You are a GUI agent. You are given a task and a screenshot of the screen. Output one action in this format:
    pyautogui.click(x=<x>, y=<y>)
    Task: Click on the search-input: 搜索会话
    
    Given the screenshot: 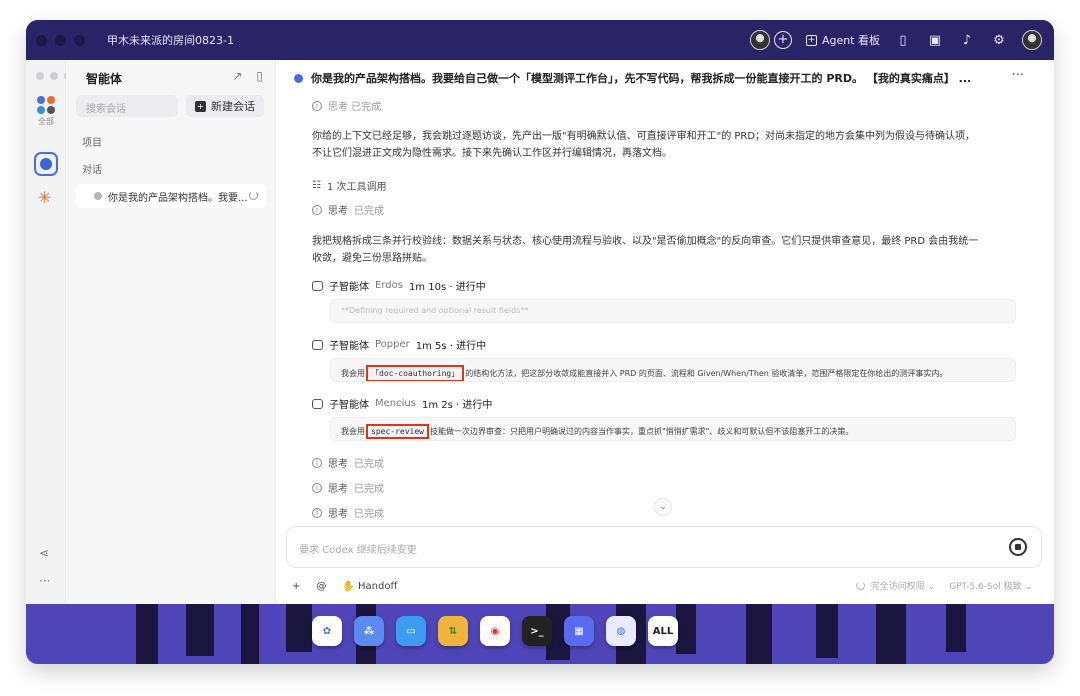 What is the action you would take?
    pyautogui.click(x=127, y=106)
    